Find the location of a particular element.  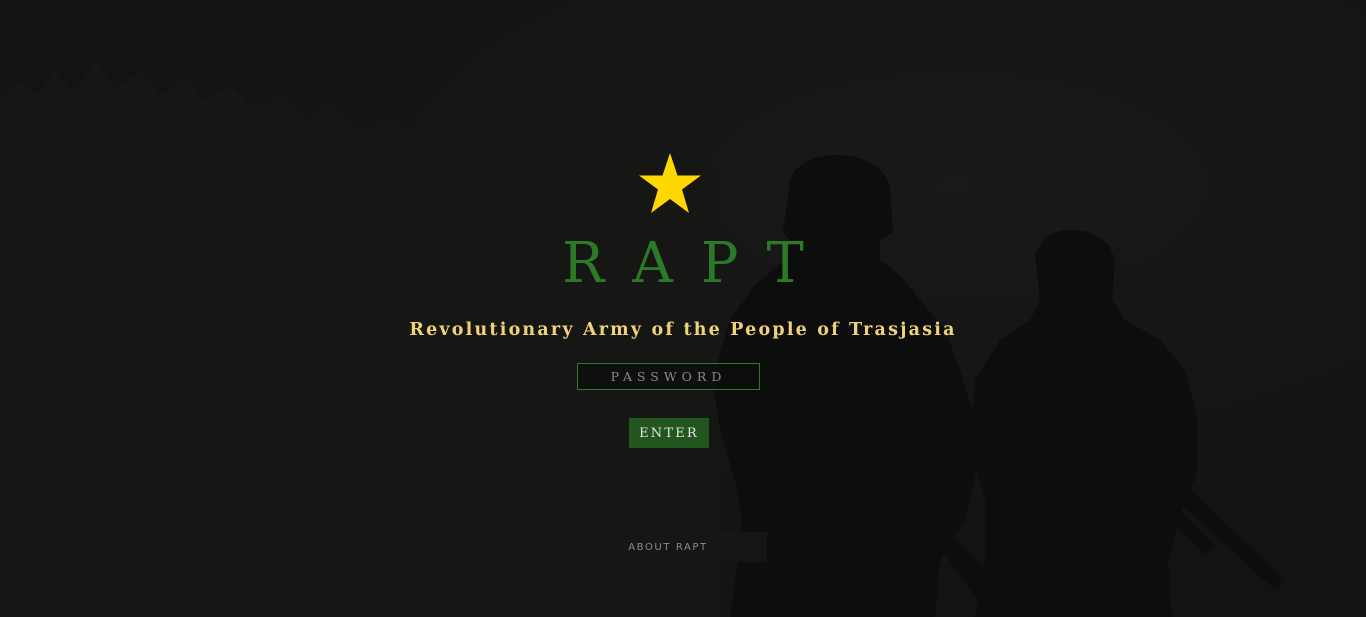

about-rapt-button: ABOUT RAPT is located at coordinates (668, 547).